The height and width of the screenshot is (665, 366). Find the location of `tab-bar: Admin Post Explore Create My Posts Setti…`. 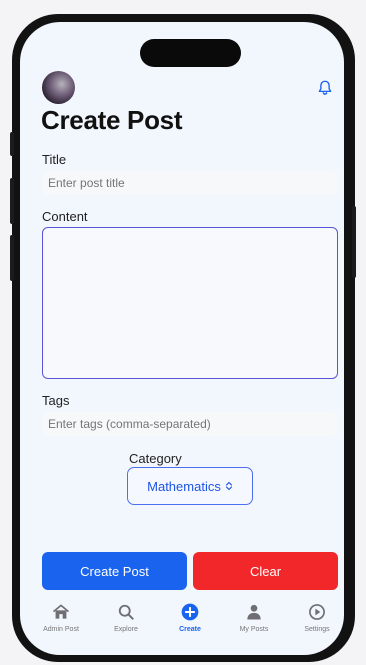

tab-bar: Admin Post Explore Create My Posts Setti… is located at coordinates (182, 622).